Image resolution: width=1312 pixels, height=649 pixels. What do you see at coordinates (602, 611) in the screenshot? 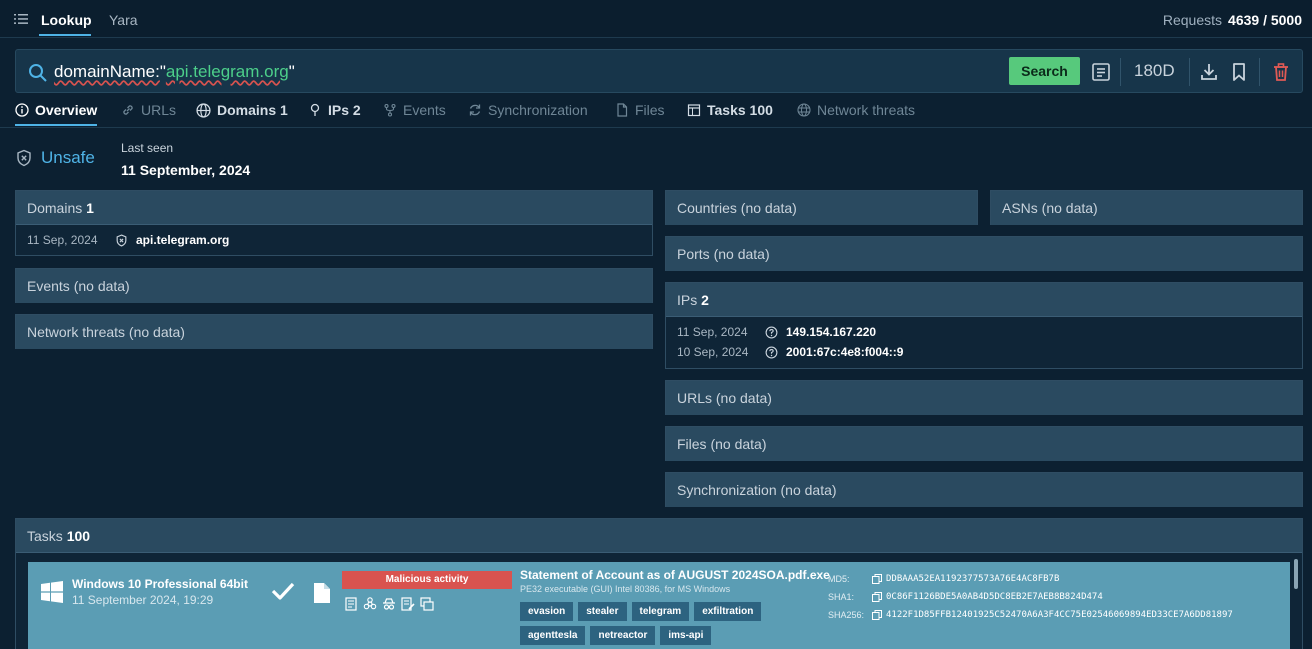
I see `tag: stealer` at bounding box center [602, 611].